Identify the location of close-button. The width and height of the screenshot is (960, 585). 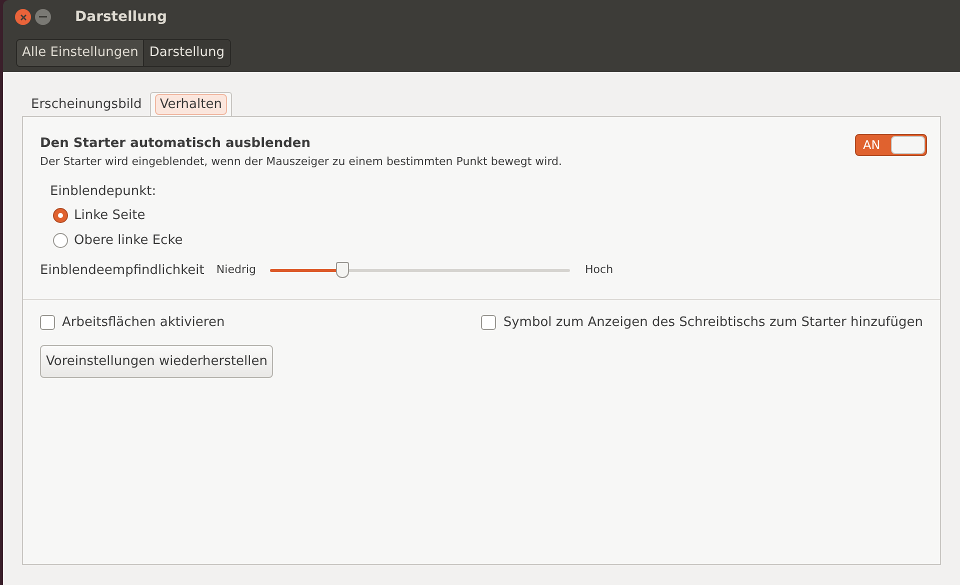
(23, 17).